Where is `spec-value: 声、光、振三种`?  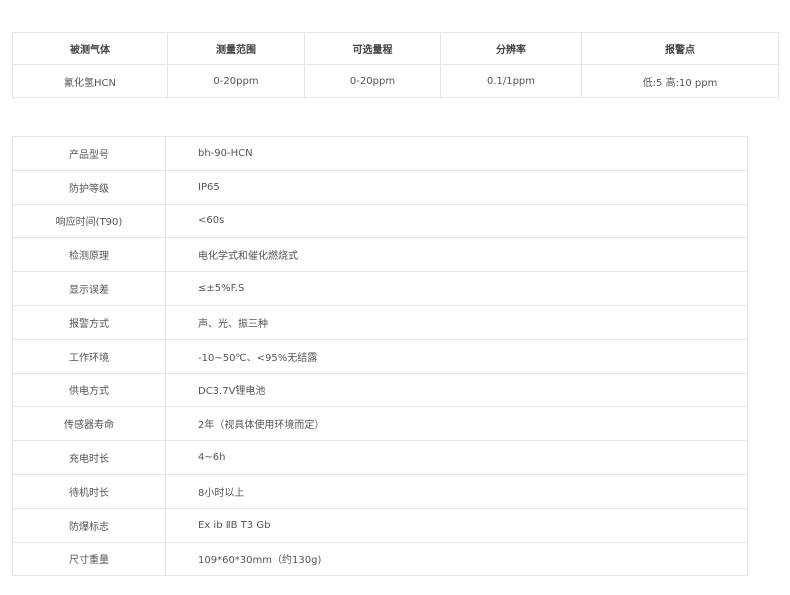 spec-value: 声、光、振三种 is located at coordinates (456, 322).